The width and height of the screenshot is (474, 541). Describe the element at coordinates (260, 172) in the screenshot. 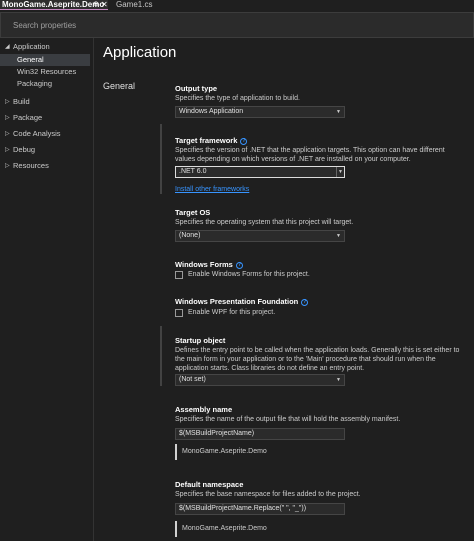

I see `target-framework-select: .NET 6.0 ▼` at that location.